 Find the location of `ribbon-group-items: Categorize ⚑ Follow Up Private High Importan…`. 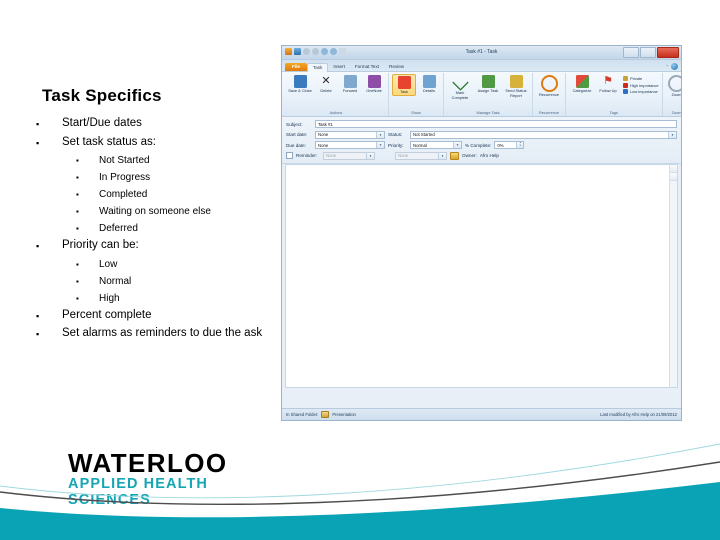

ribbon-group-items: Categorize ⚑ Follow Up Private High Importan… is located at coordinates (614, 91).